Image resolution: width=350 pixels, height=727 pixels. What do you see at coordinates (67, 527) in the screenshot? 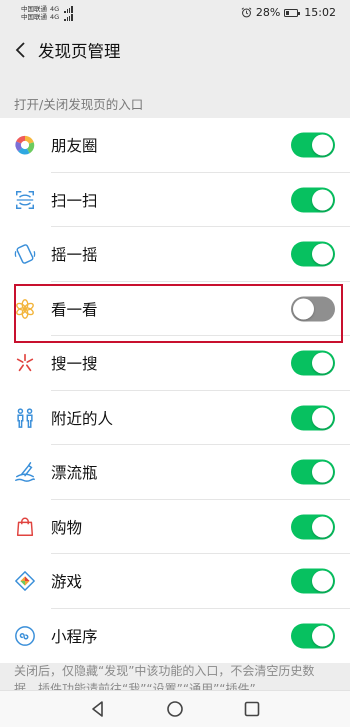
I see `item-label: 购物` at bounding box center [67, 527].